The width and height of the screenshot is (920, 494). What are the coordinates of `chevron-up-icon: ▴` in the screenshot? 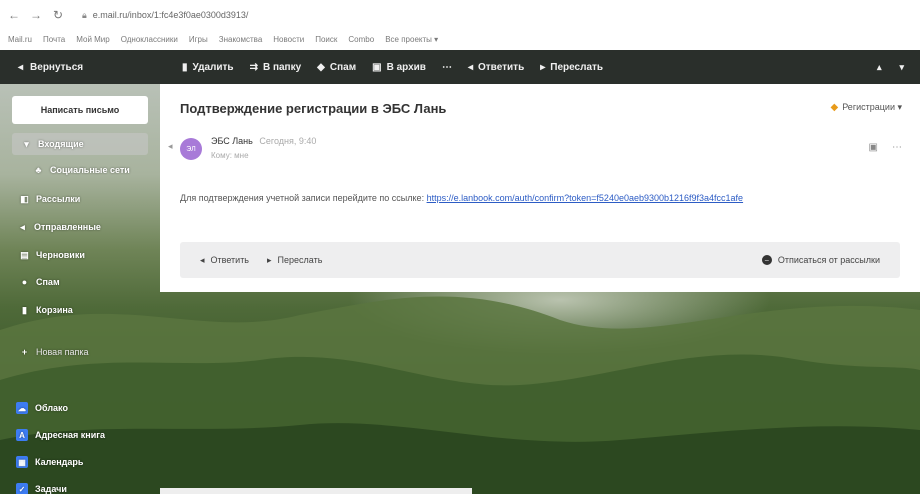 It's located at (879, 67).